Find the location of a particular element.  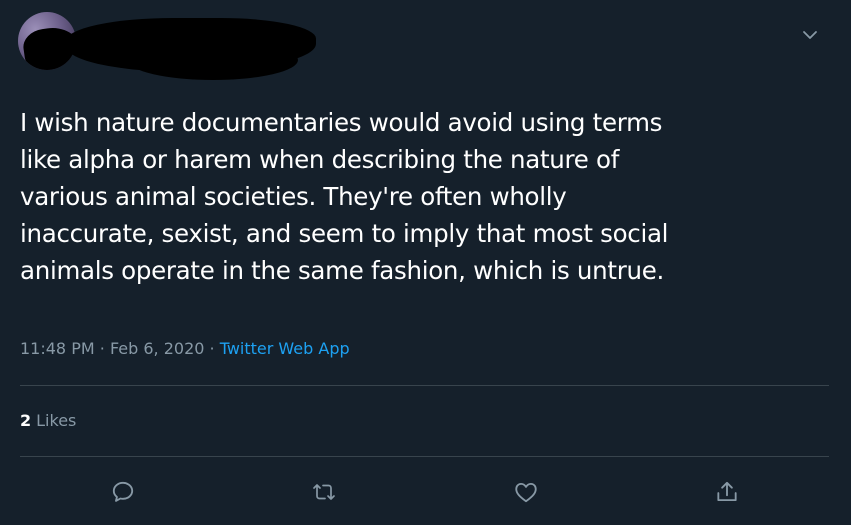

redacted-handle is located at coordinates (213, 60).